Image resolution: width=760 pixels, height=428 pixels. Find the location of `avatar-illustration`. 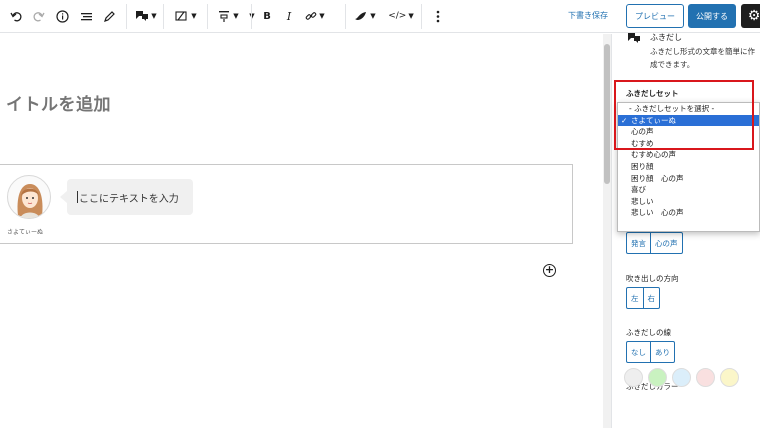

avatar-illustration is located at coordinates (30, 201).